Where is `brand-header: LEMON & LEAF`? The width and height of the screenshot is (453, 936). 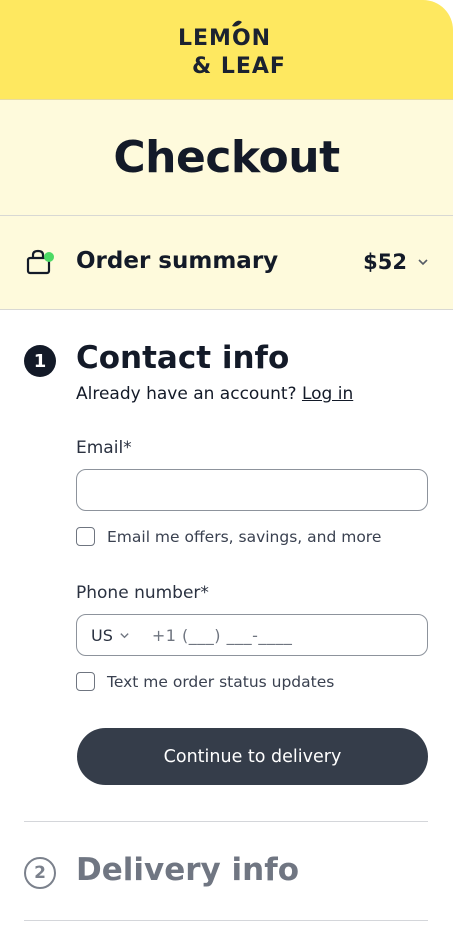
brand-header: LEMON & LEAF is located at coordinates (226, 50).